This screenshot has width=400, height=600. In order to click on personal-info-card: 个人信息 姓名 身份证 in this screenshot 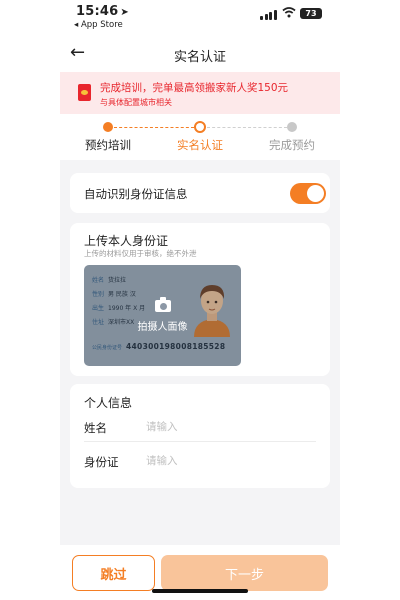, I will do `click(200, 436)`.